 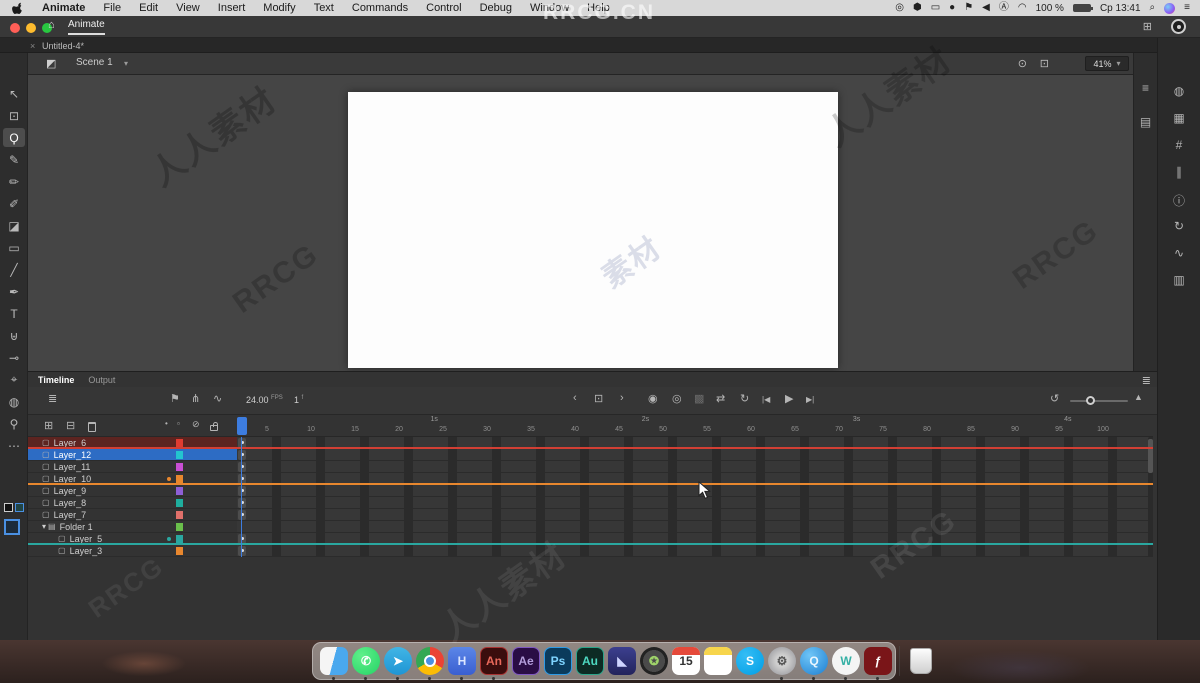 I want to click on new-layer-button: ⊞, so click(x=48, y=425).